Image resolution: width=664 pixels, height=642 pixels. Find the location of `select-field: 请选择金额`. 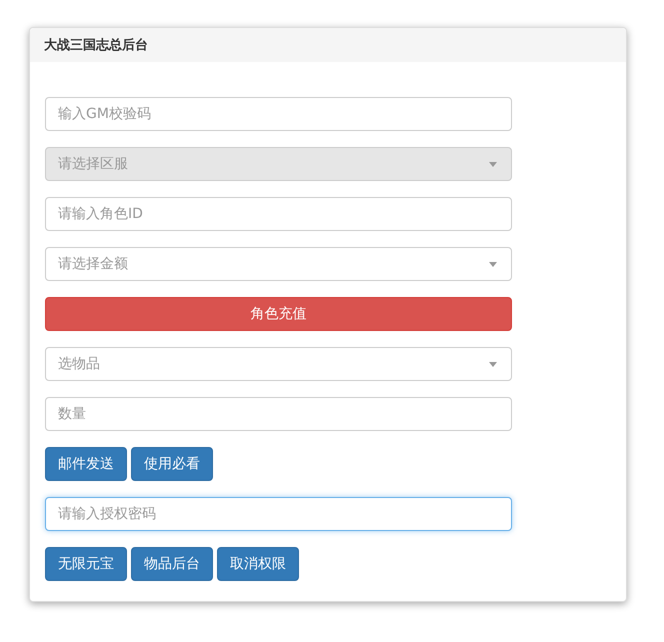

select-field: 请选择金额 is located at coordinates (278, 264).